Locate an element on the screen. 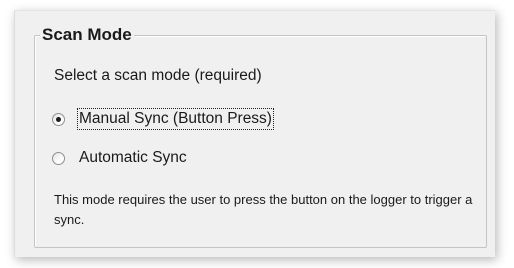 The image size is (514, 268). scan-mode-group-title: Scan Mode is located at coordinates (87, 35).